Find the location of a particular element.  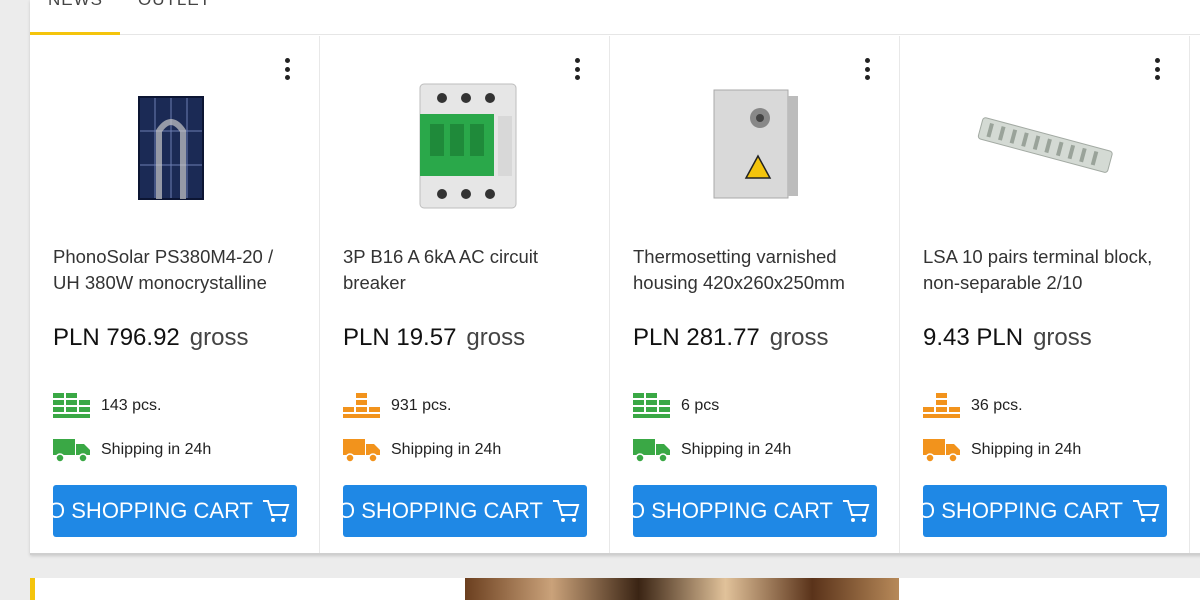

tab-bar: NEWS OUTLET is located at coordinates (615, 17).